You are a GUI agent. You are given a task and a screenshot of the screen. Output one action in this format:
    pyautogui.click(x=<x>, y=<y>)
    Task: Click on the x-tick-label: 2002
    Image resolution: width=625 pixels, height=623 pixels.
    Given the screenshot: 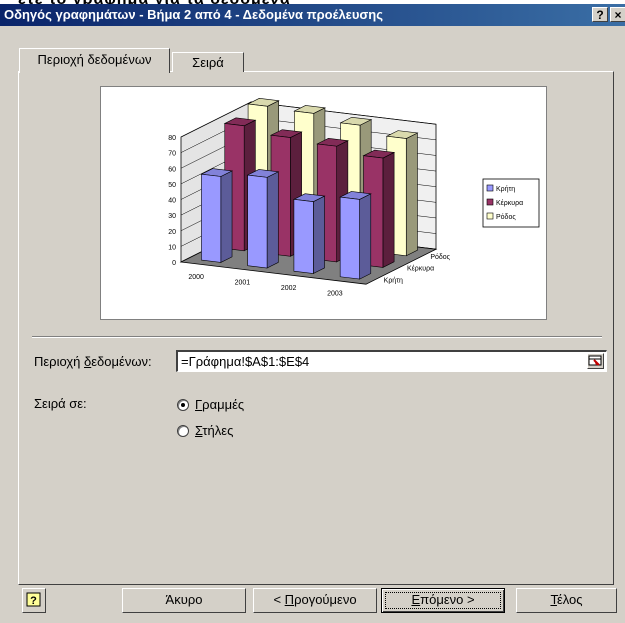 What is the action you would take?
    pyautogui.click(x=289, y=288)
    